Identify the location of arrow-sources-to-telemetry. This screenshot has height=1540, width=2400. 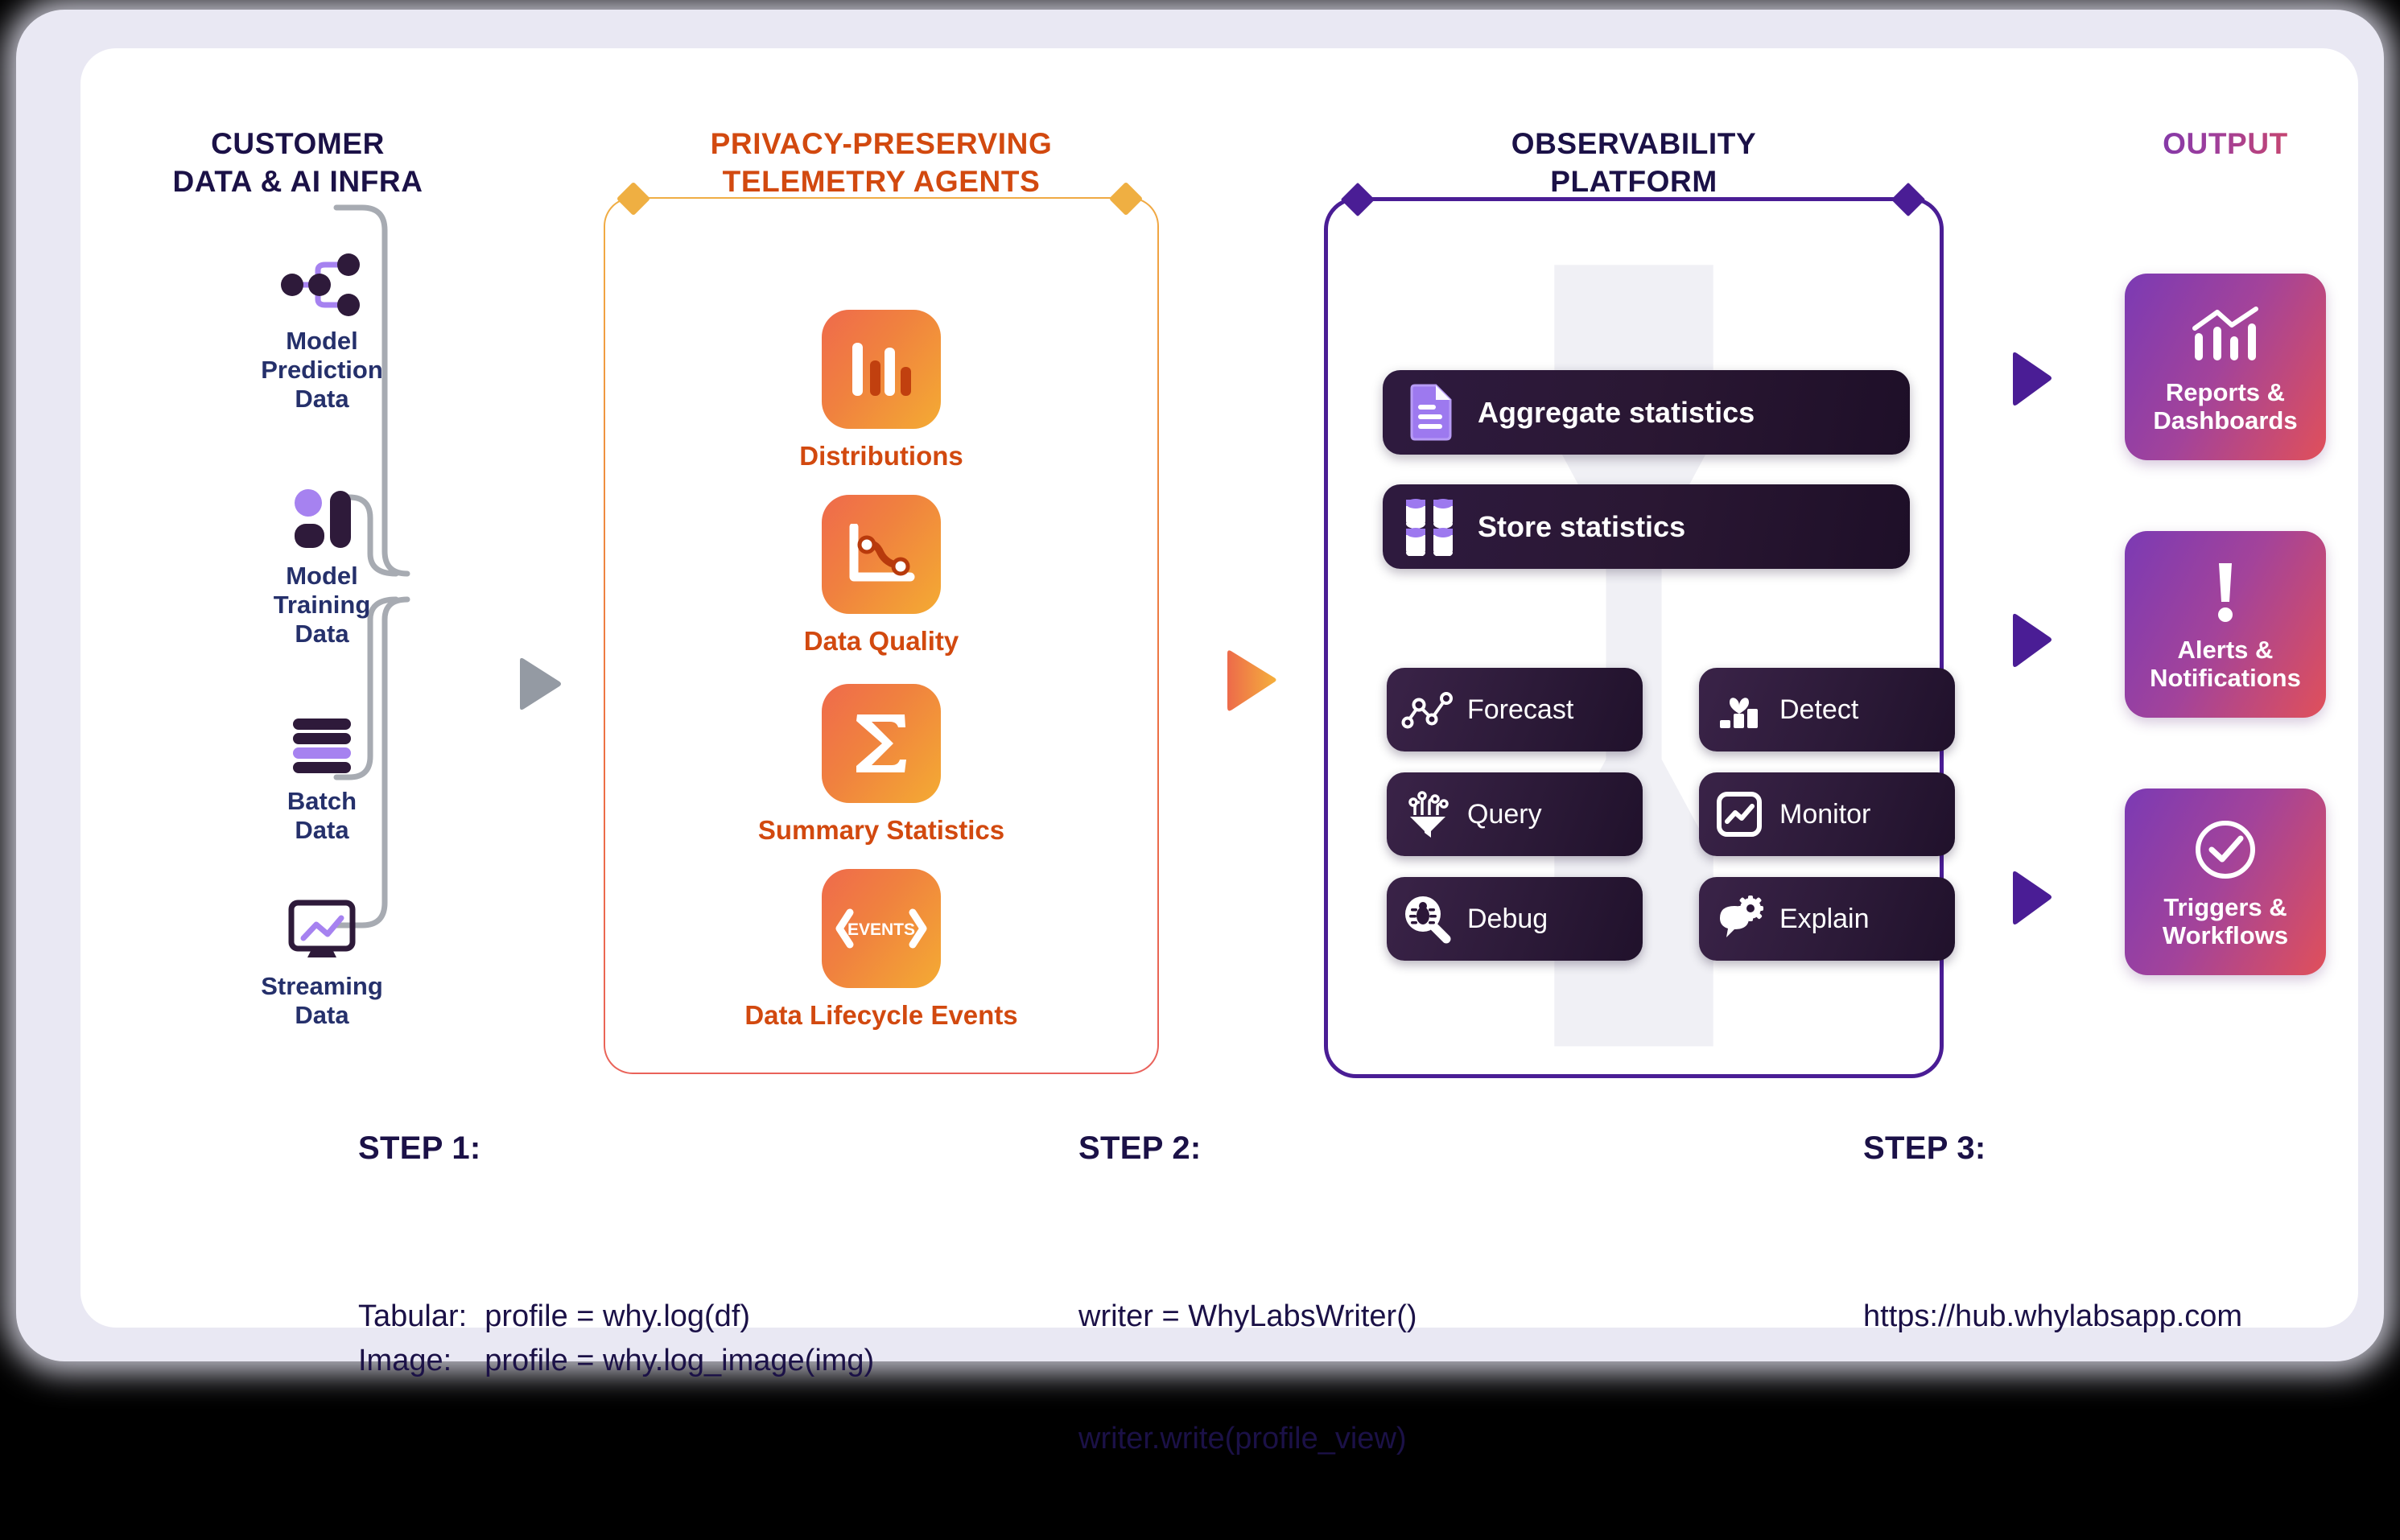
(539, 686).